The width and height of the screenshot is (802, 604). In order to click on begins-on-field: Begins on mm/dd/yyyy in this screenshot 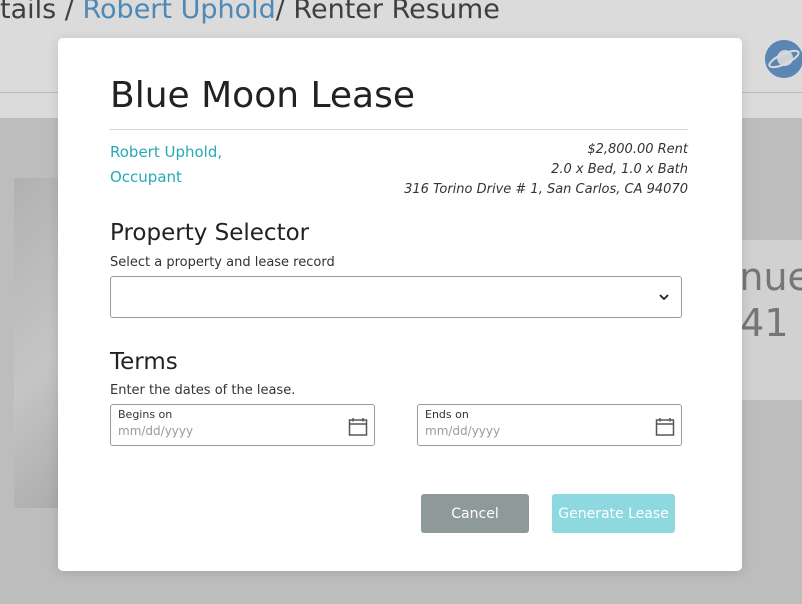, I will do `click(242, 425)`.